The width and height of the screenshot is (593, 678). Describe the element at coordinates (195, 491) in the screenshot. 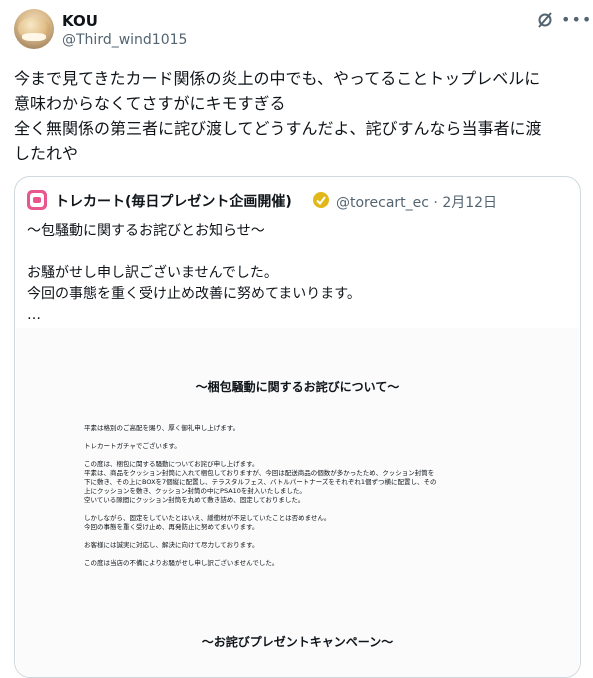

I see `notice-line: 上にクッションを敷き、クッション封筒の中にPSA10を封入いたしました。` at that location.